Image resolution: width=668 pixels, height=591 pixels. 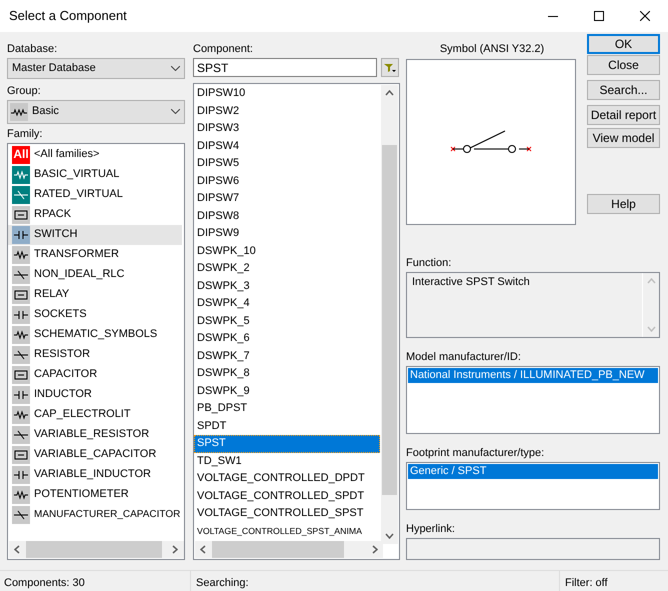 I want to click on close-icon, so click(x=645, y=16).